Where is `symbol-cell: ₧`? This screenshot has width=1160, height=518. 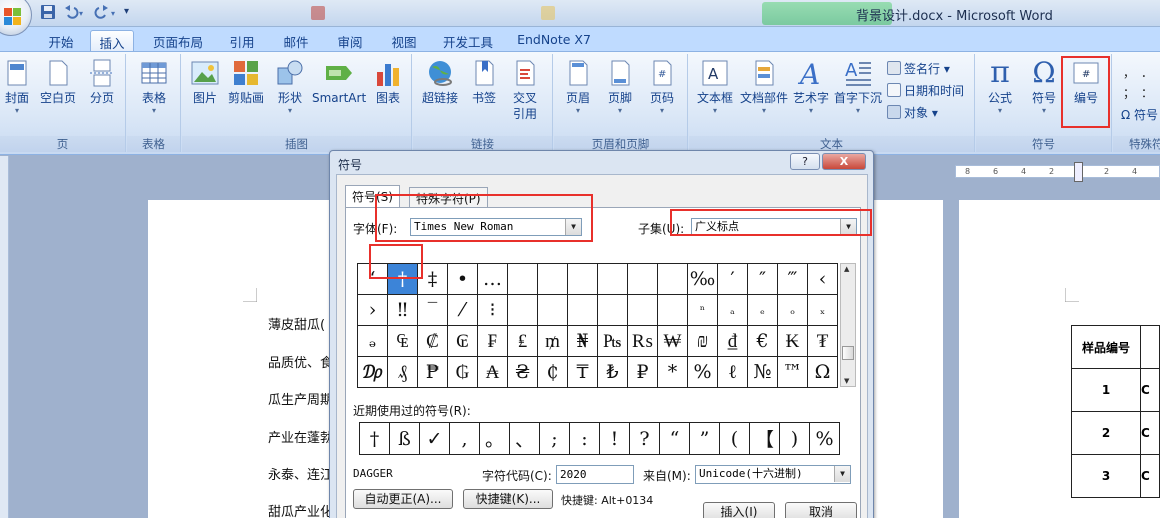 symbol-cell: ₧ is located at coordinates (612, 341).